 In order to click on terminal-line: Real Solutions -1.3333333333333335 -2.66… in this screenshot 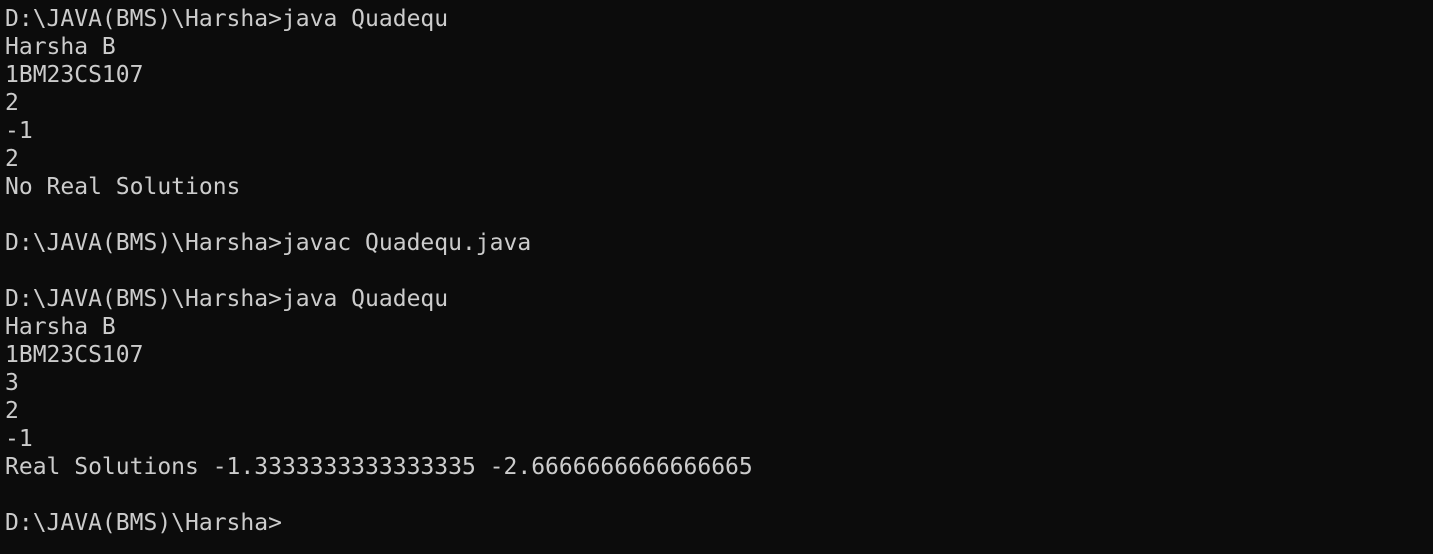, I will do `click(379, 467)`.